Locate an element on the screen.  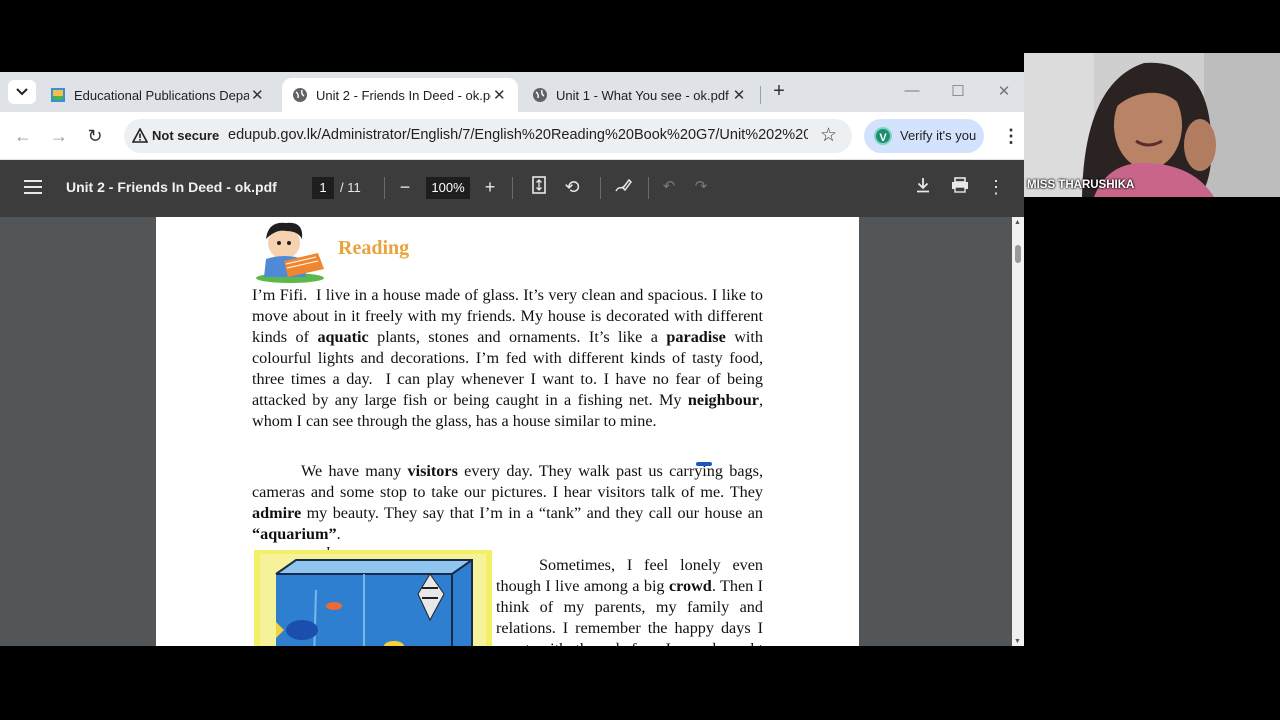
presenter-video is located at coordinates (1152, 125).